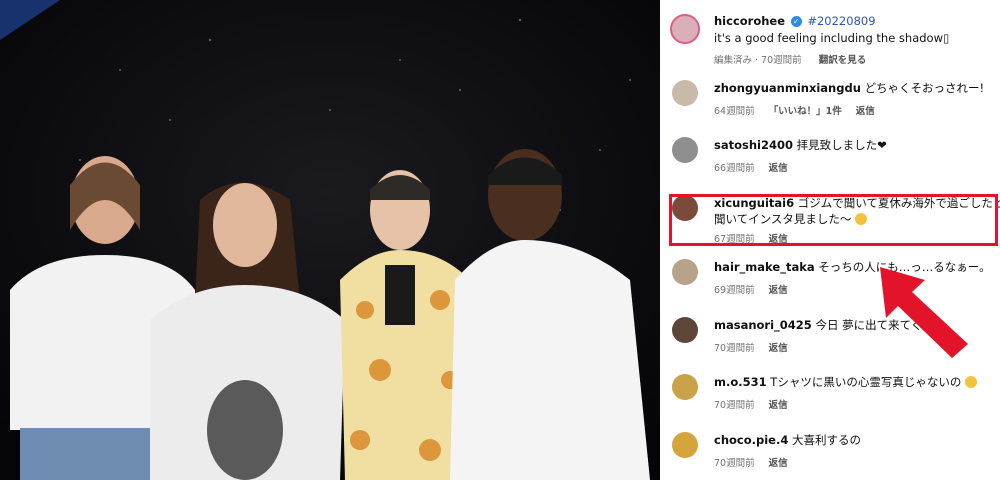 This screenshot has height=480, width=1000. What do you see at coordinates (751, 440) in the screenshot?
I see `commenter-username: choco.pie.4` at bounding box center [751, 440].